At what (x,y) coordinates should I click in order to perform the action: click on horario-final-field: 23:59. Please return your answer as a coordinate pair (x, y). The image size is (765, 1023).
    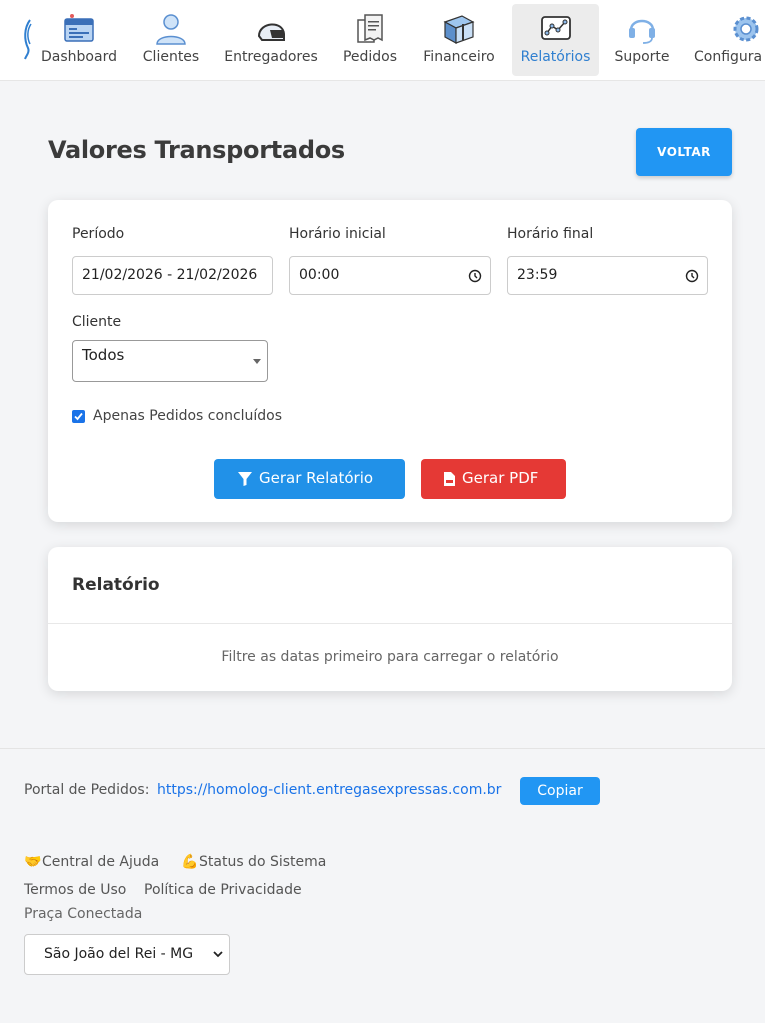
    Looking at the image, I should click on (607, 275).